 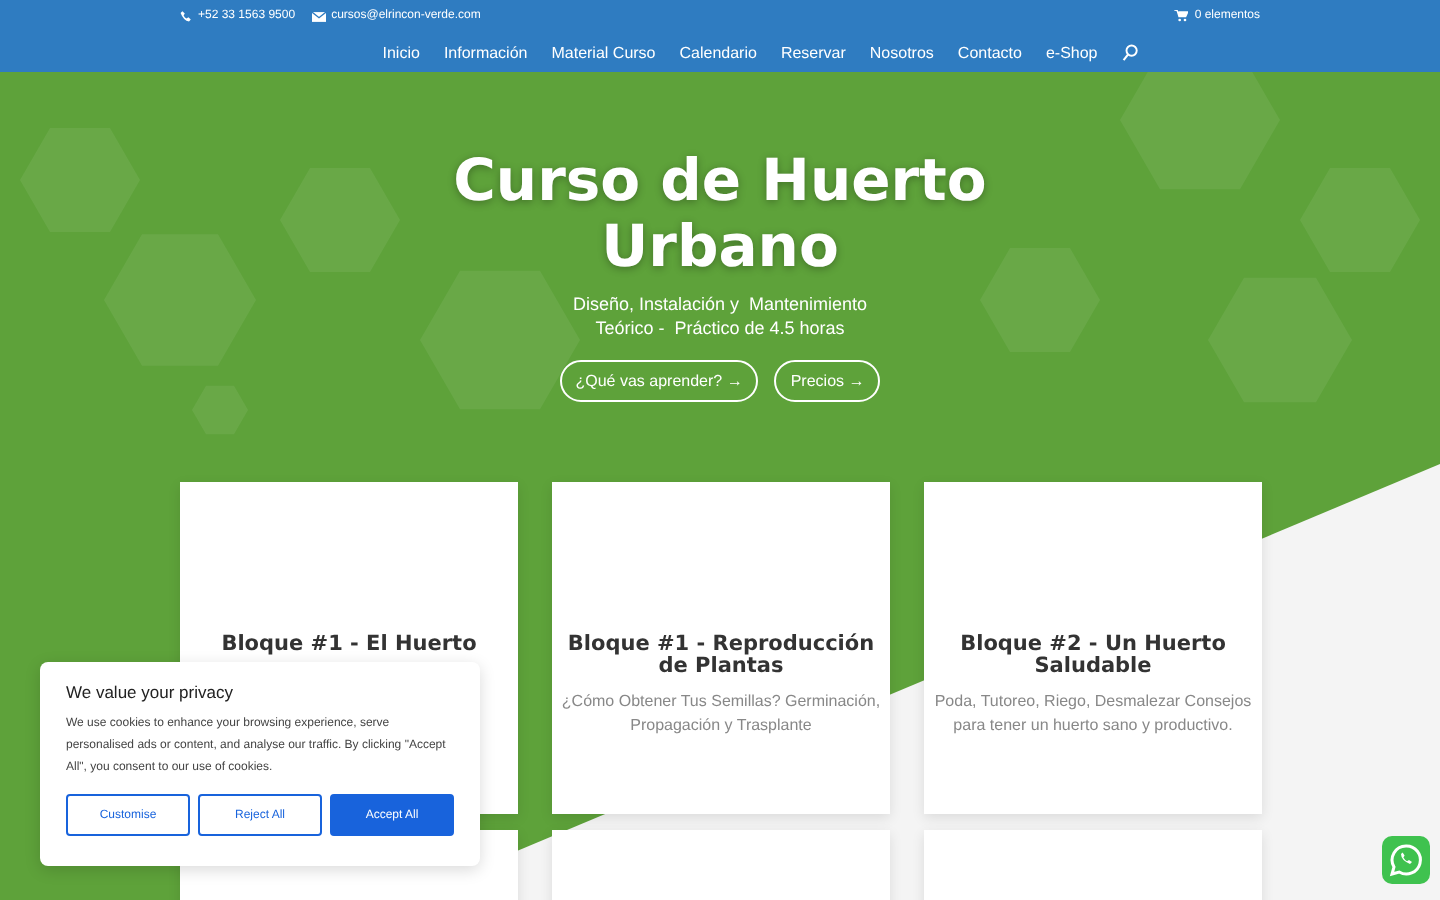 What do you see at coordinates (720, 214) in the screenshot?
I see `hero-title: Curso de Huerto Urbano` at bounding box center [720, 214].